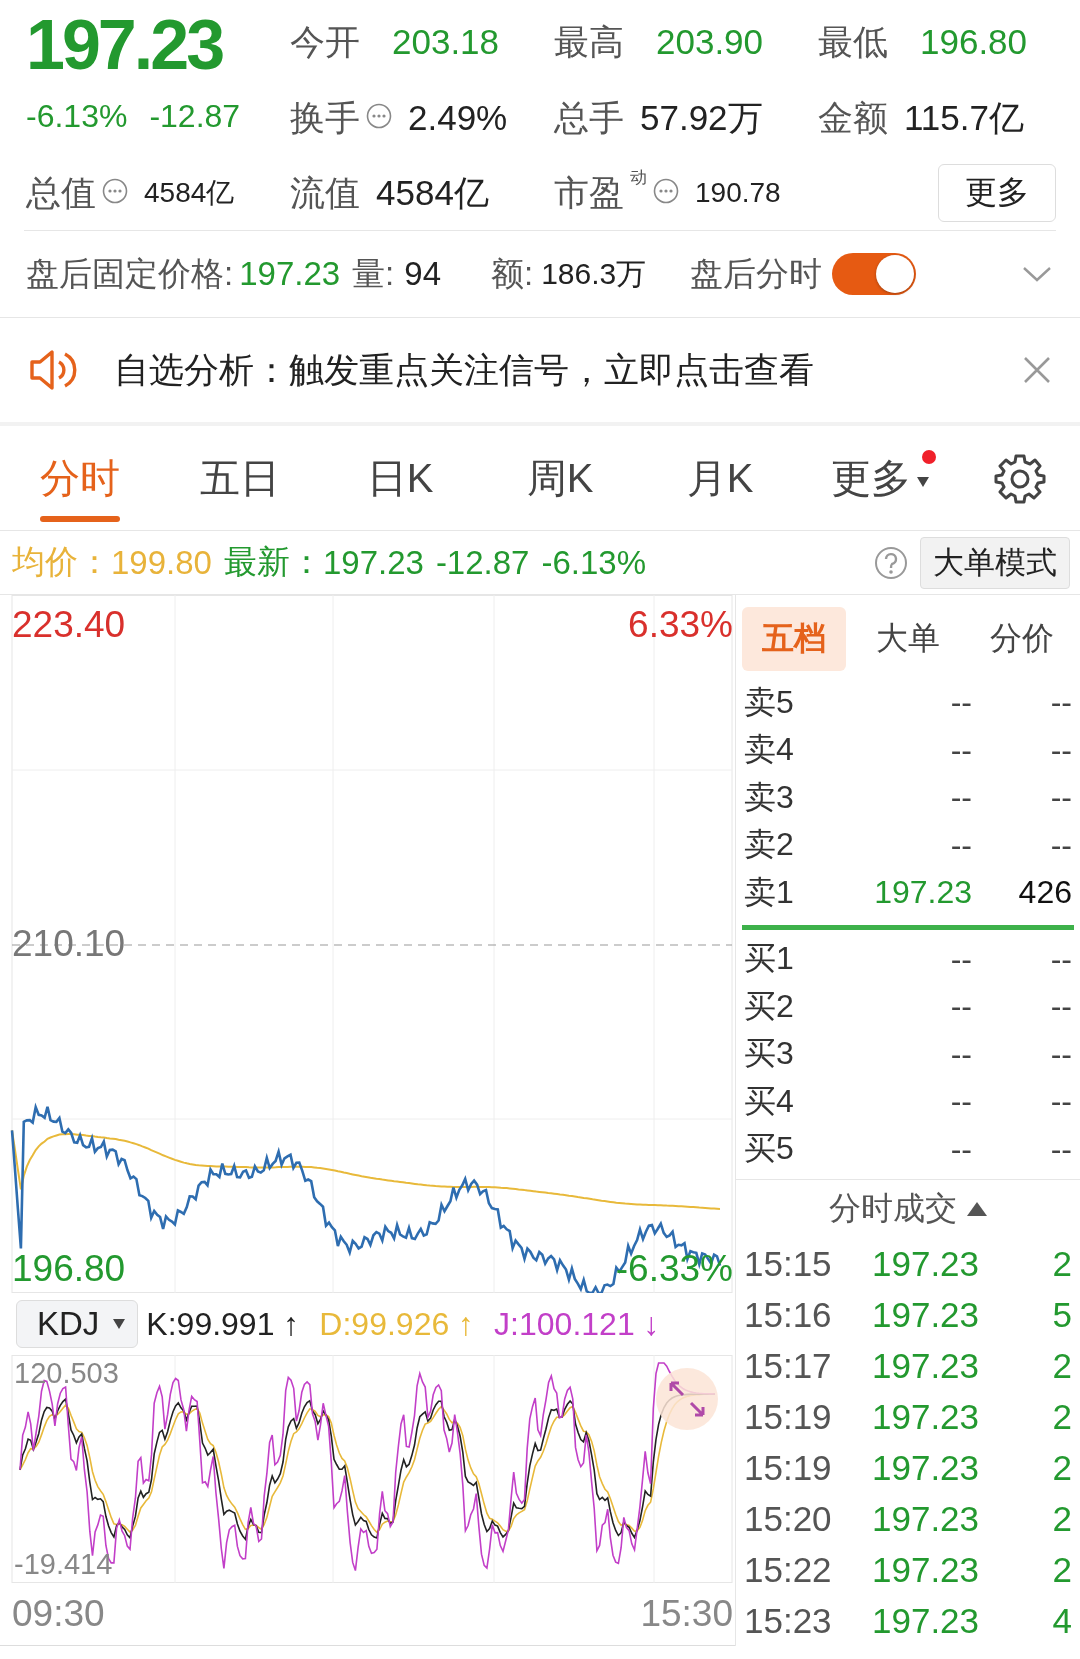 This screenshot has height=1659, width=1080. I want to click on order-level-label: 买2, so click(769, 1006).